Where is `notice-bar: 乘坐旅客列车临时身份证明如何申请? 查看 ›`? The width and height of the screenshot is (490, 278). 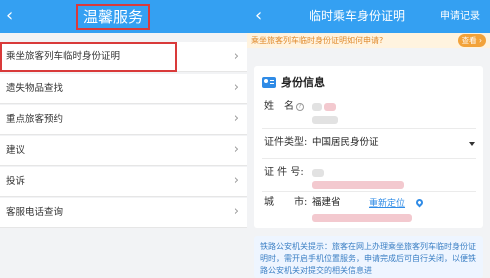
notice-bar: 乘坐旅客列车临时身份证明如何申请? 查看 › is located at coordinates (368, 40).